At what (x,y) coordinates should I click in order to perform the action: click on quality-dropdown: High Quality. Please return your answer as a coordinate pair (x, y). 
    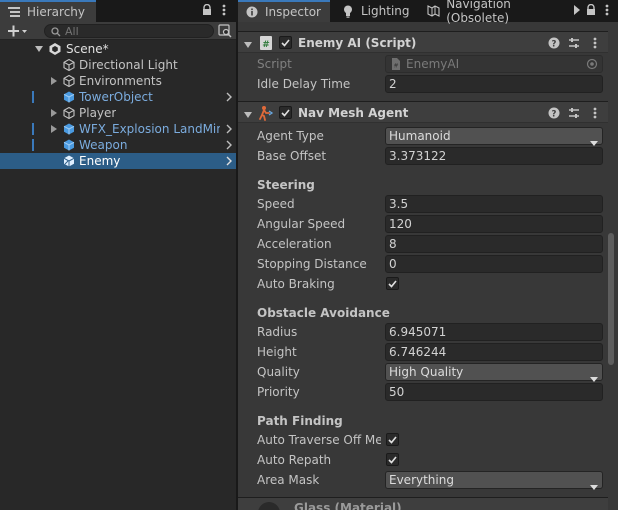
    Looking at the image, I should click on (494, 372).